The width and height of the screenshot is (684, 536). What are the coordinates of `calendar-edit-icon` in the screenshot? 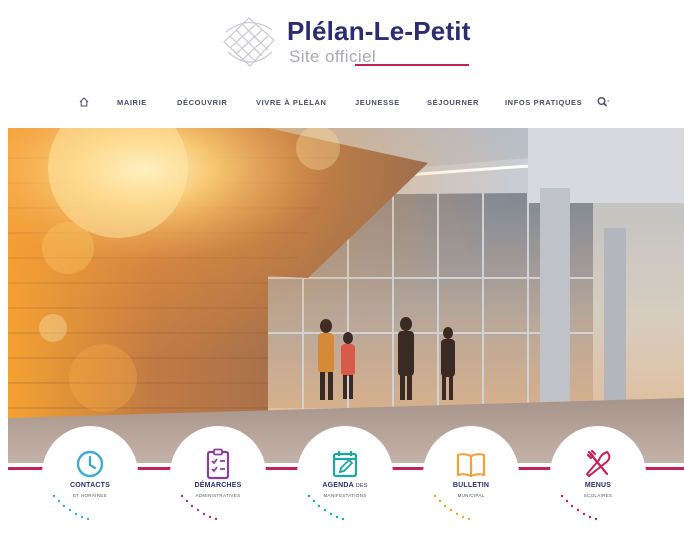 It's located at (345, 464).